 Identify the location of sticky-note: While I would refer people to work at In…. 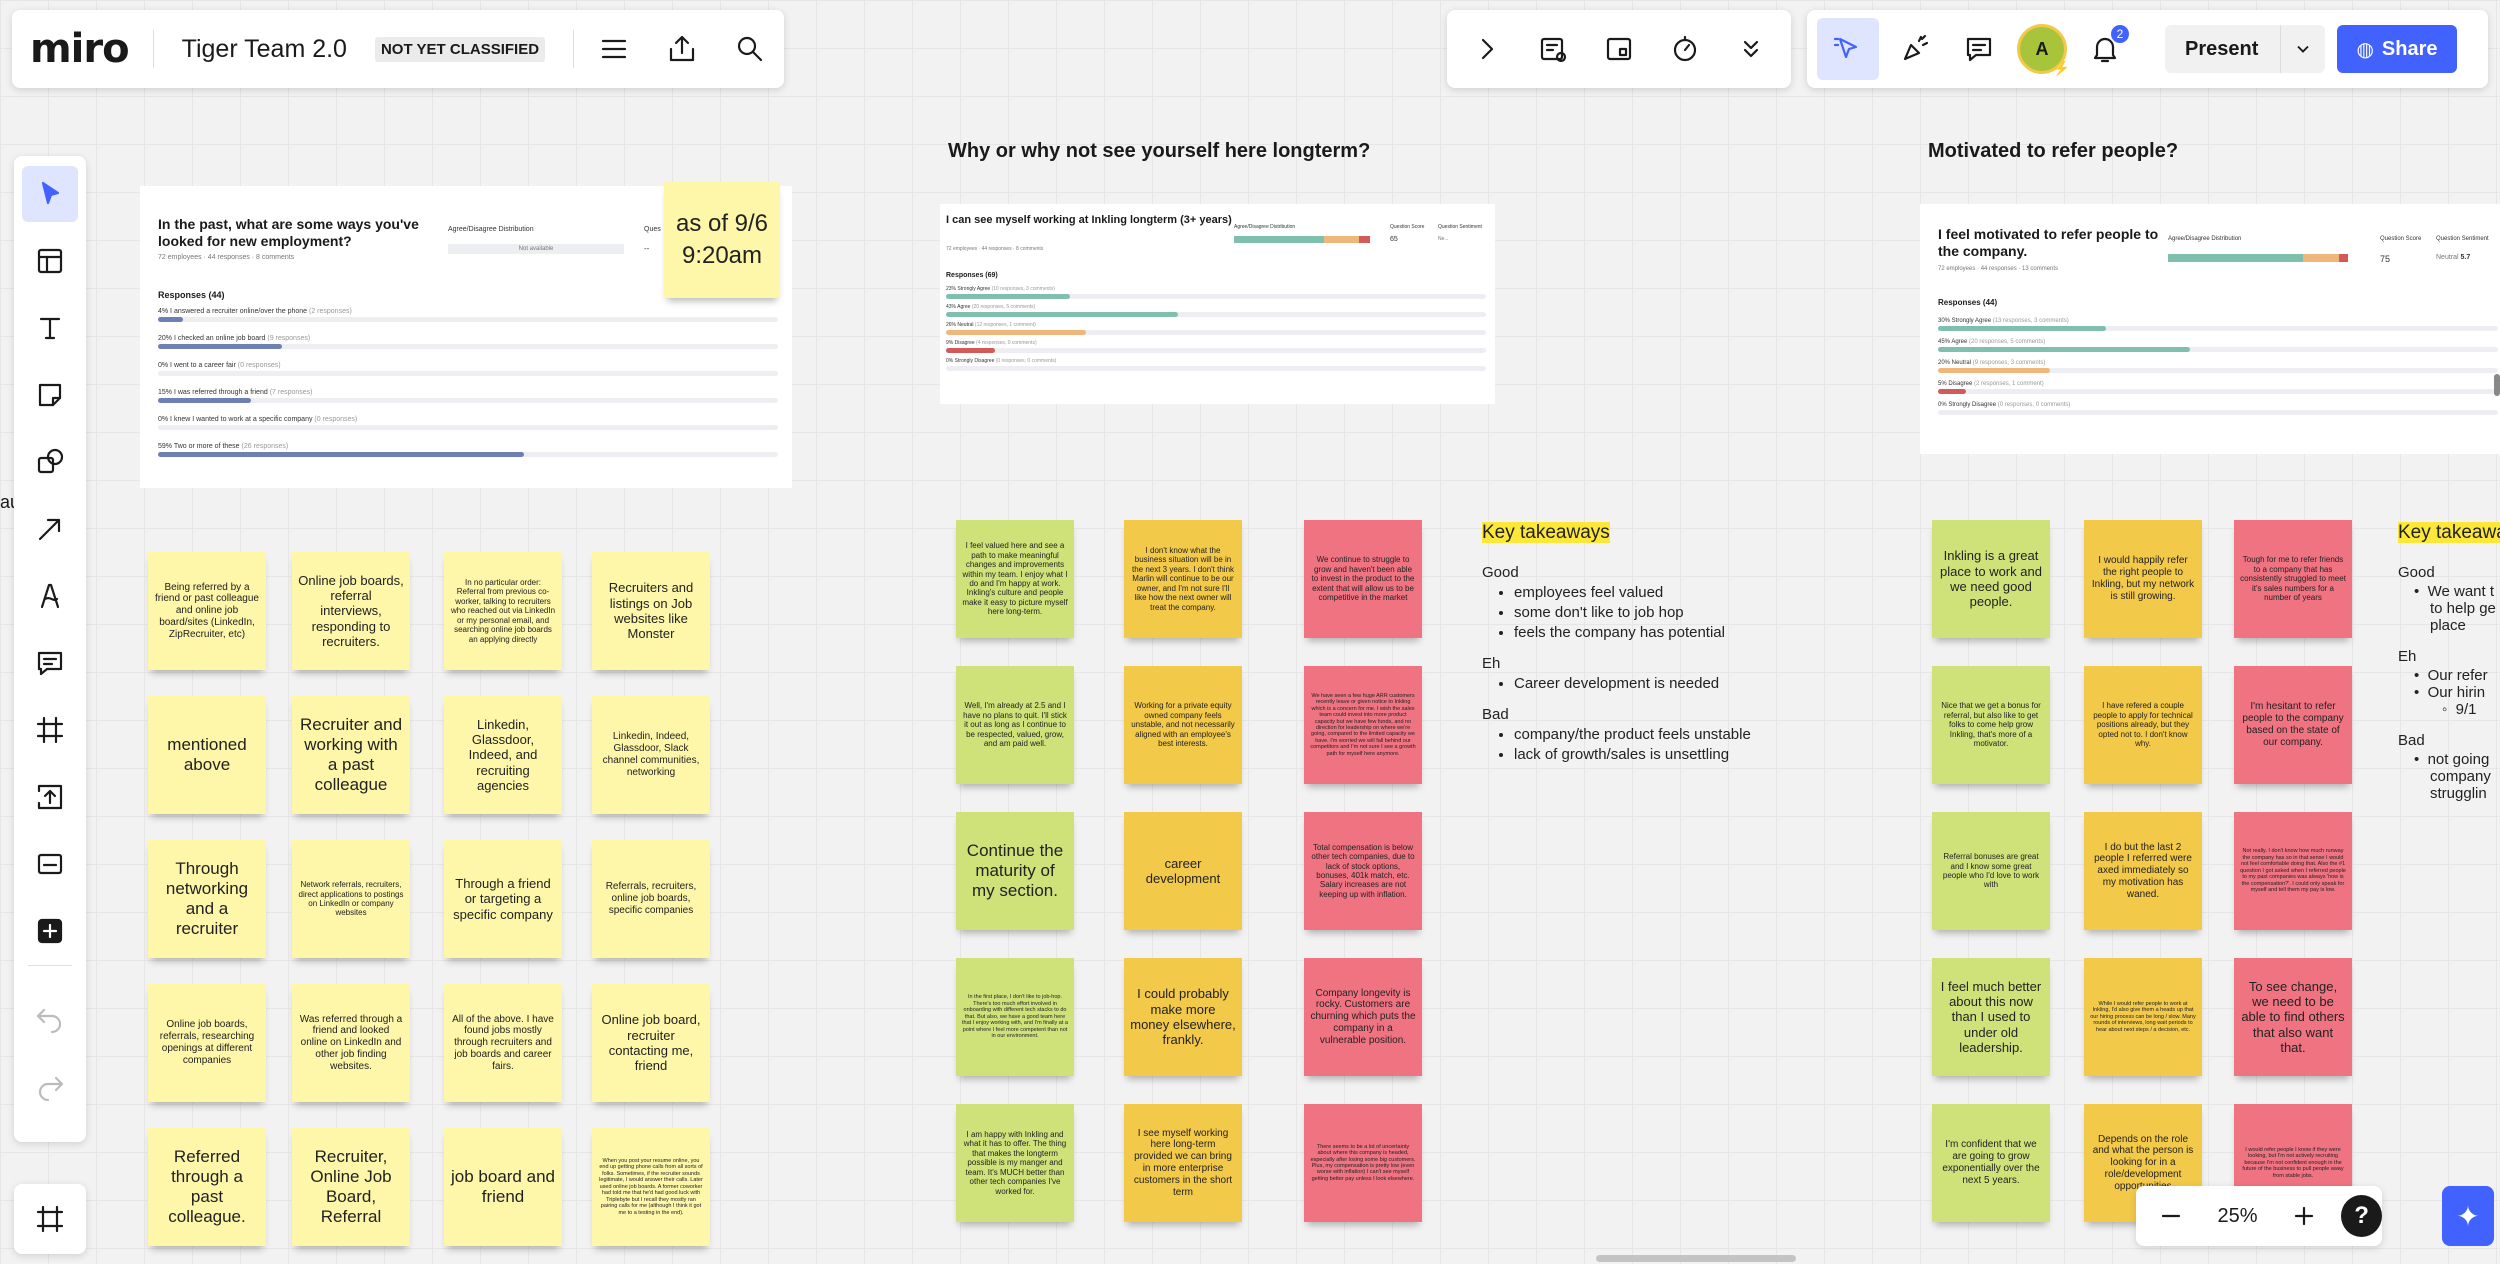
(2143, 1017).